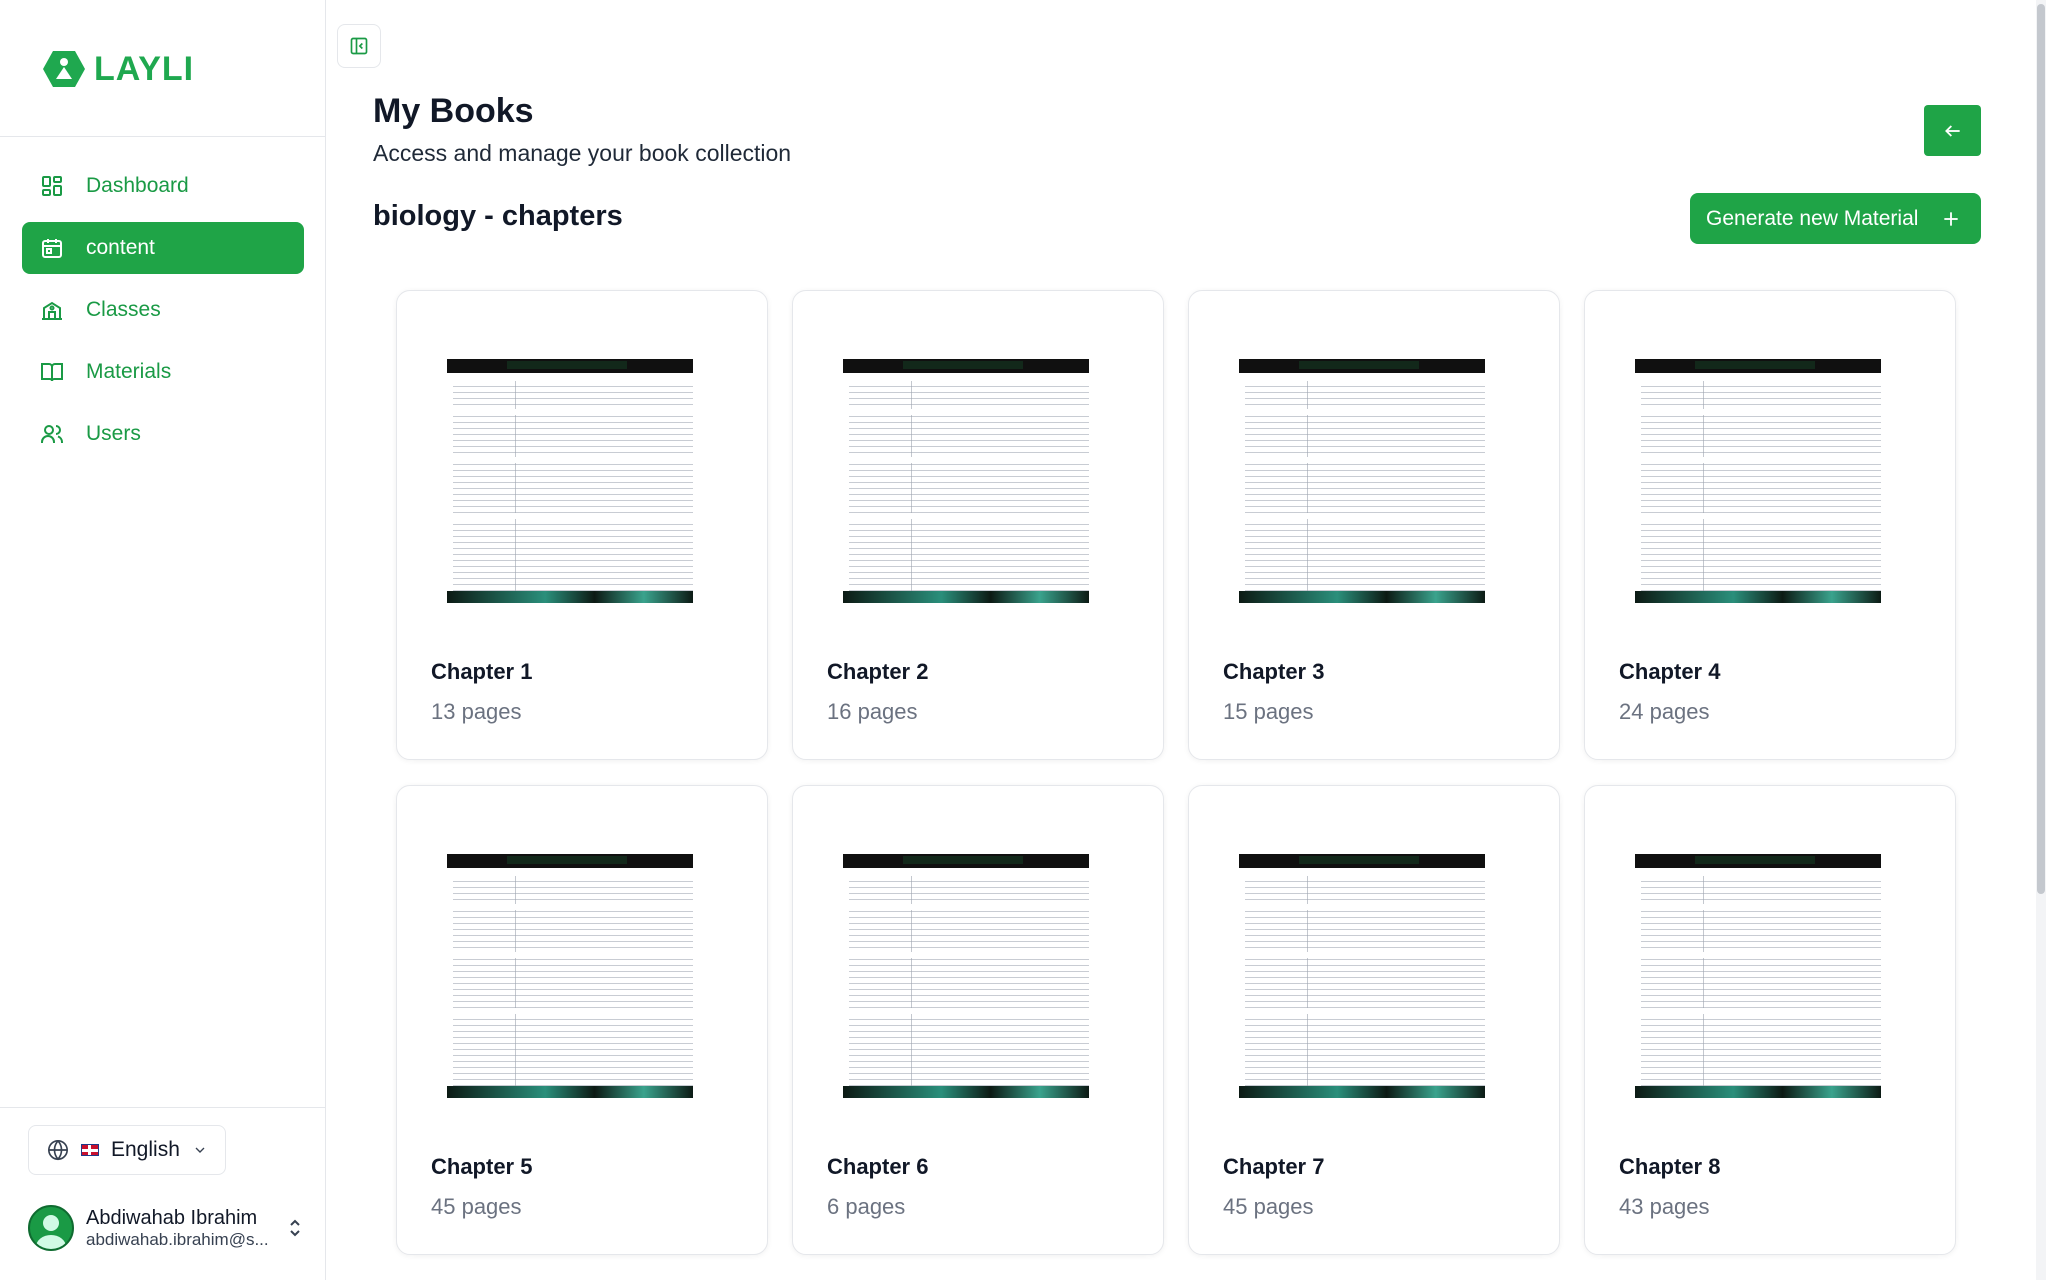 Image resolution: width=2048 pixels, height=1280 pixels. What do you see at coordinates (52, 248) in the screenshot?
I see `calendar-icon` at bounding box center [52, 248].